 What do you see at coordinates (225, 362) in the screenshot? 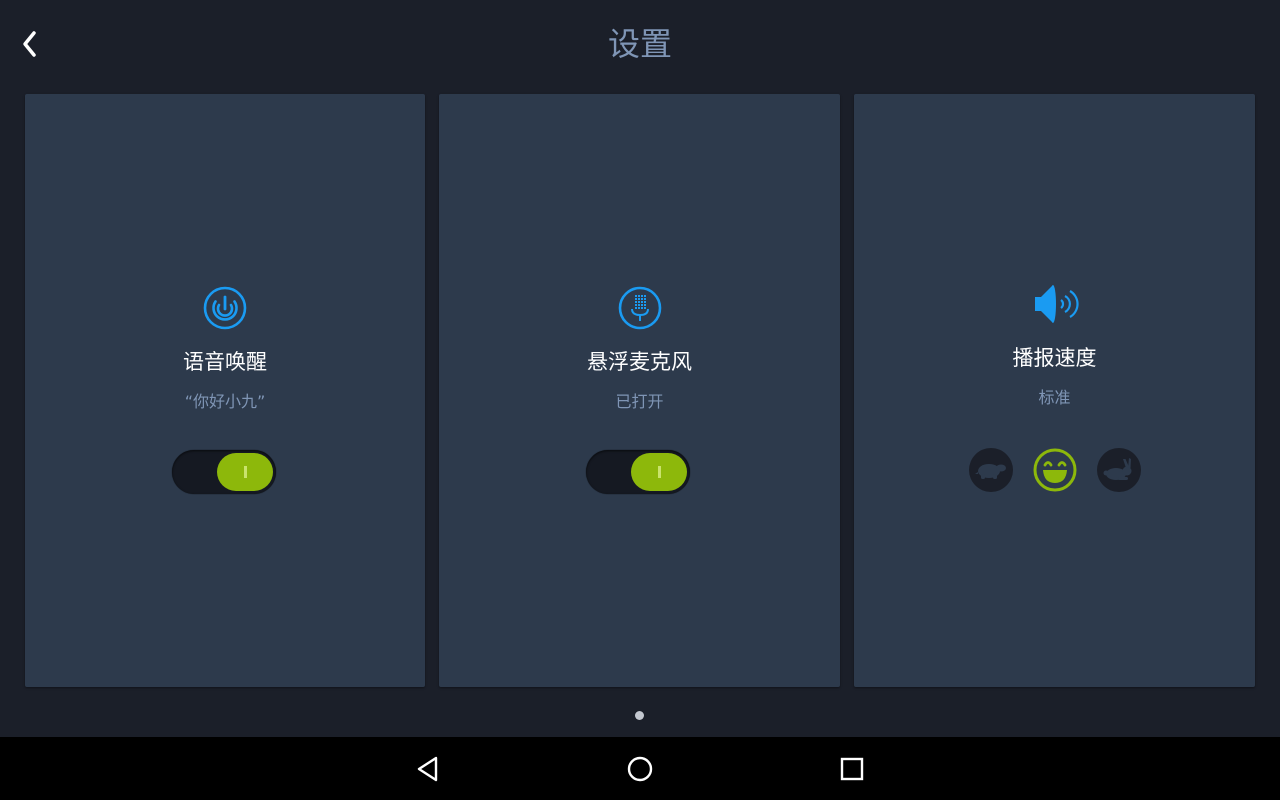
I see `card-title: 语音唤醒` at bounding box center [225, 362].